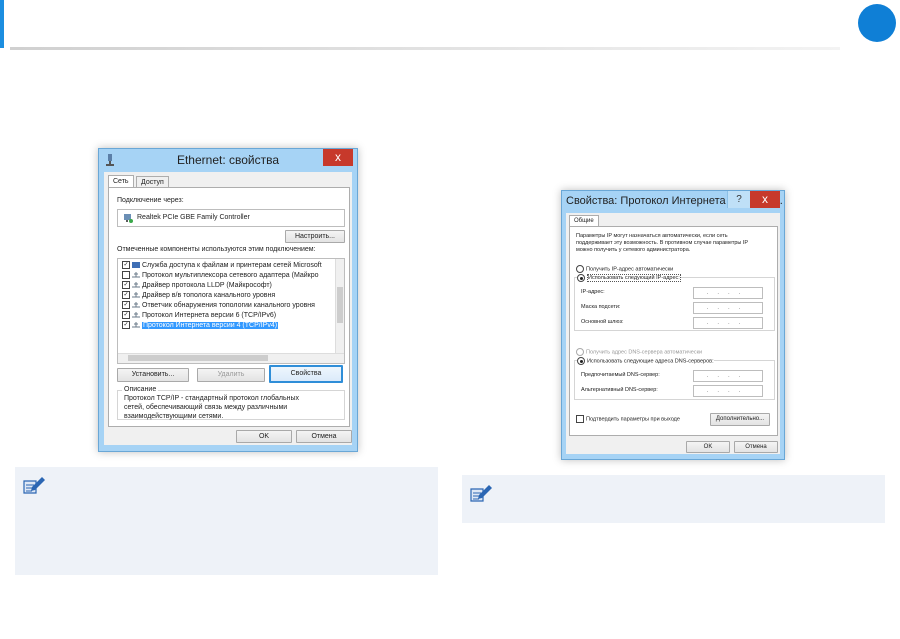 This screenshot has height=639, width=900. I want to click on network-service-icon, so click(136, 265).